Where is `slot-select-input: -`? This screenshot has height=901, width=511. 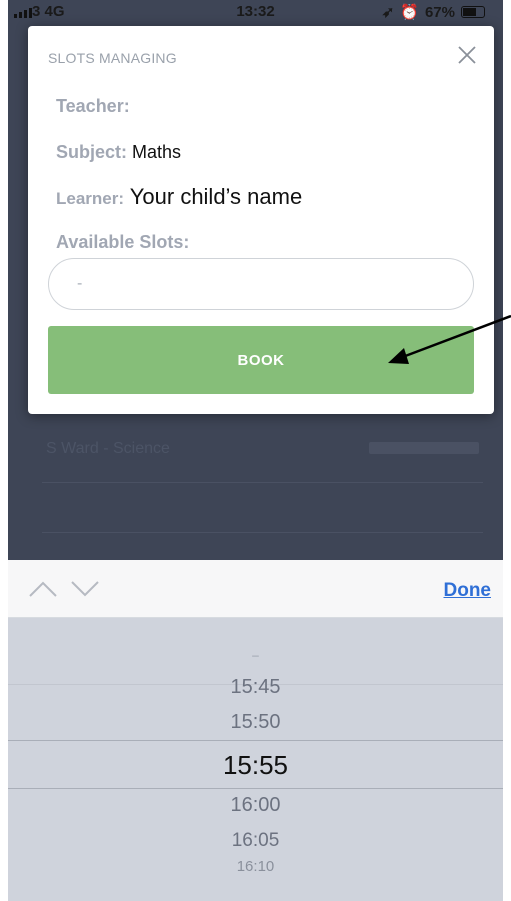
slot-select-input: - is located at coordinates (261, 284).